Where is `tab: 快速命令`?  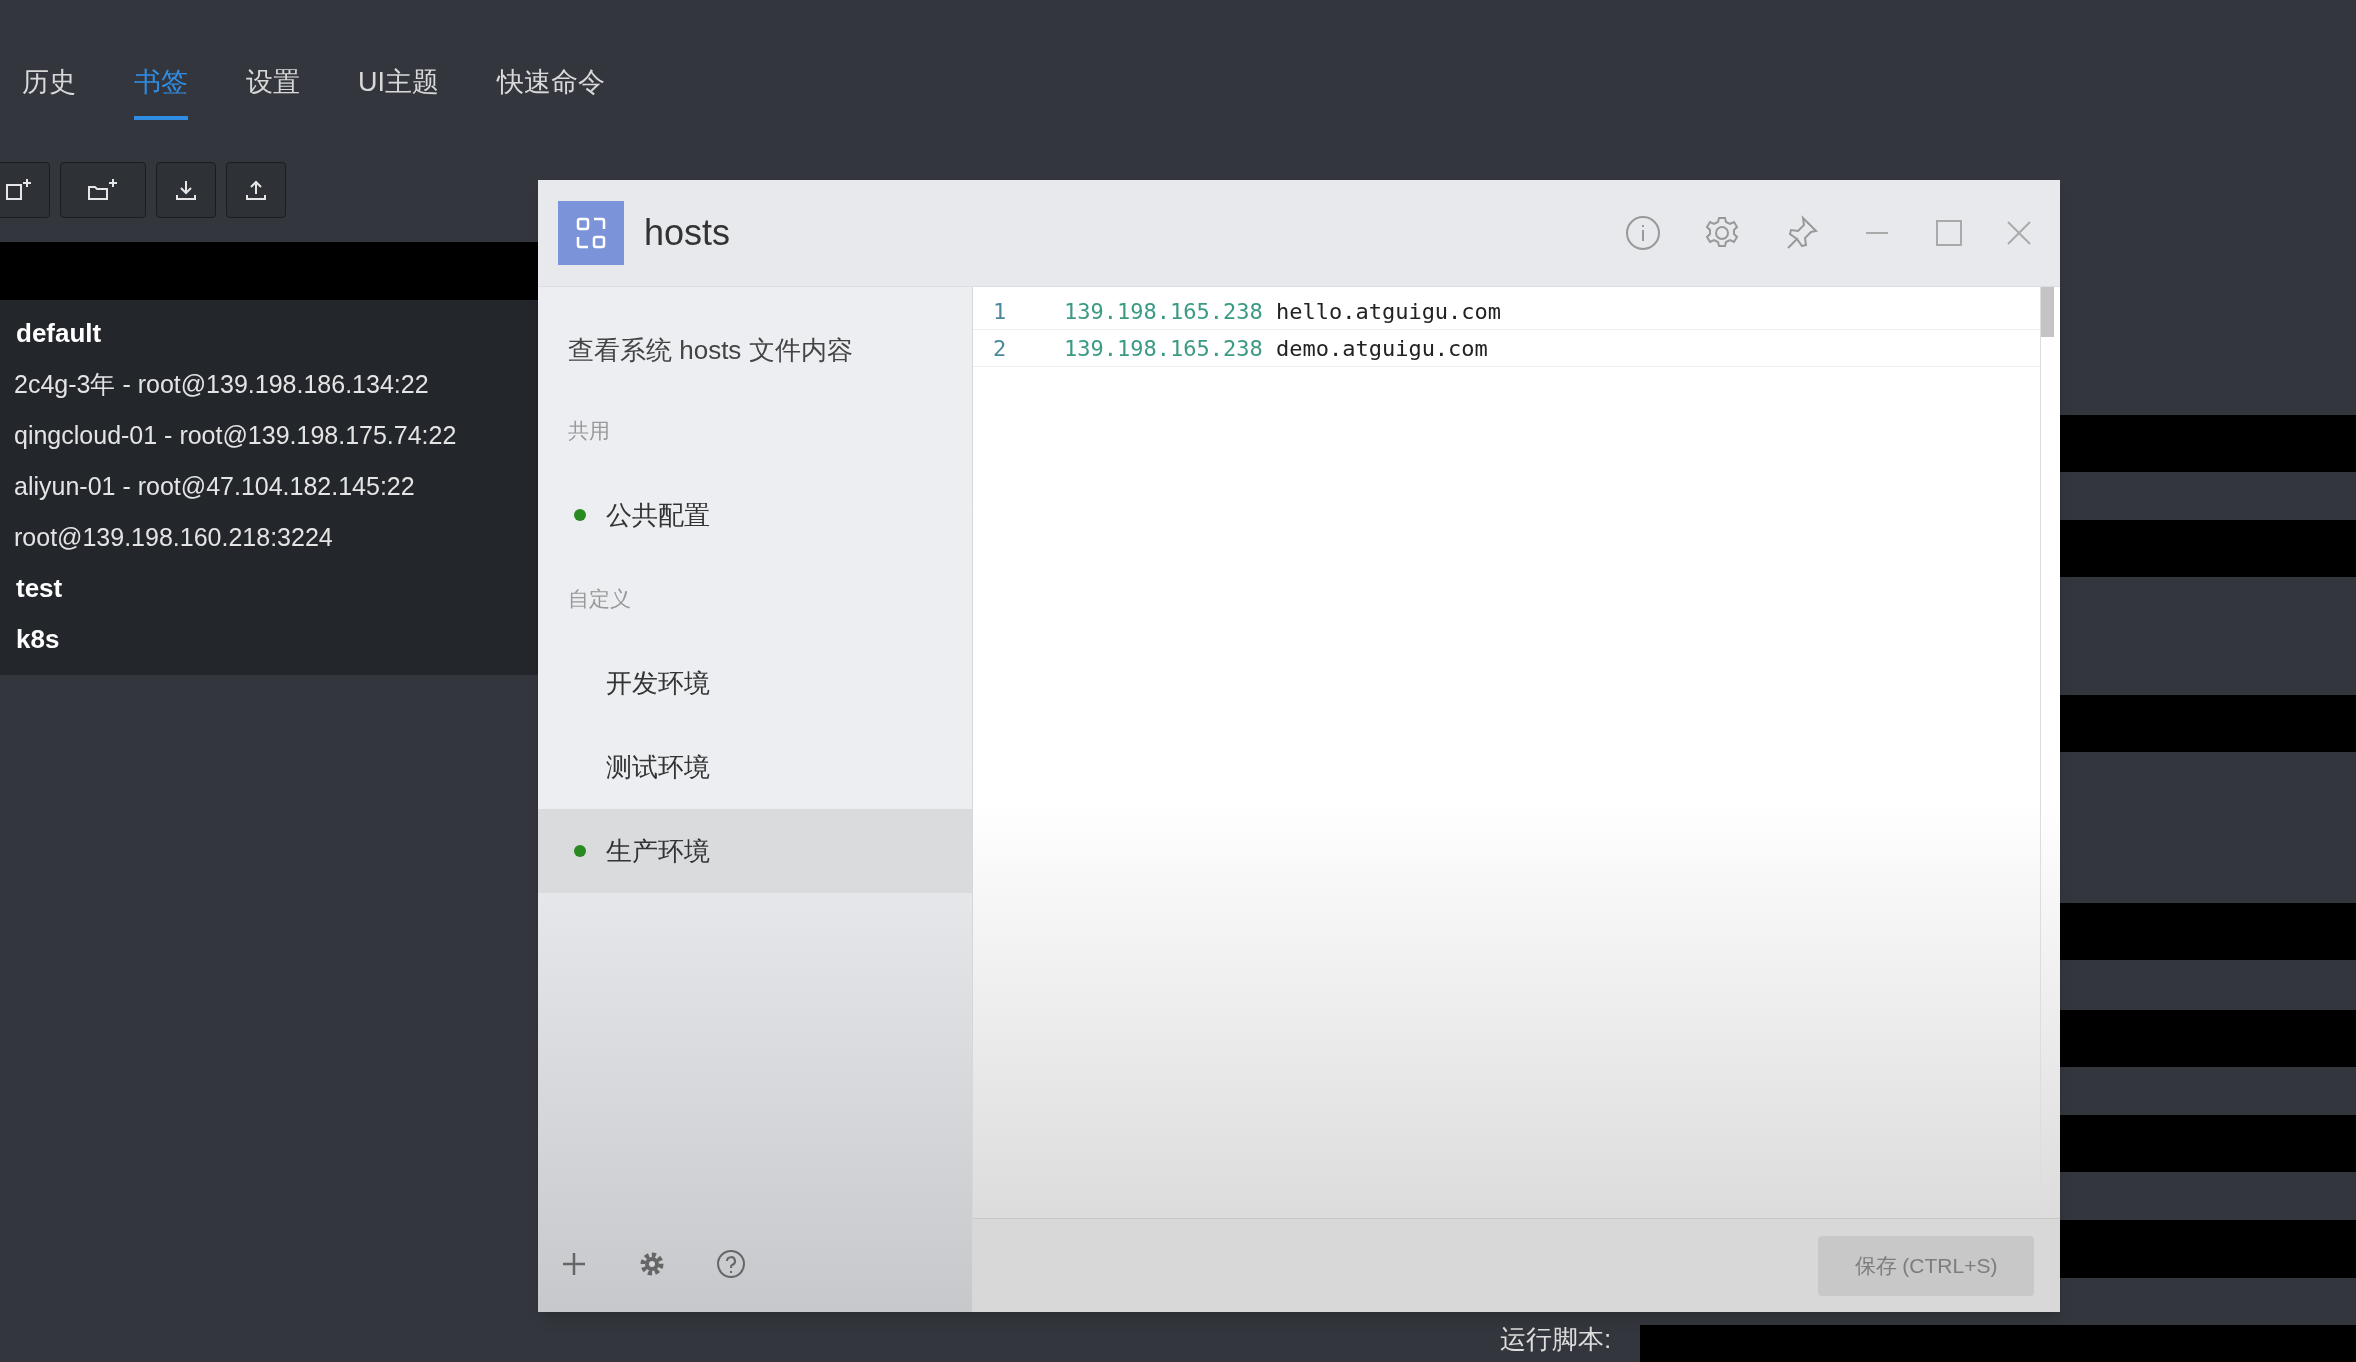 tab: 快速命令 is located at coordinates (551, 89).